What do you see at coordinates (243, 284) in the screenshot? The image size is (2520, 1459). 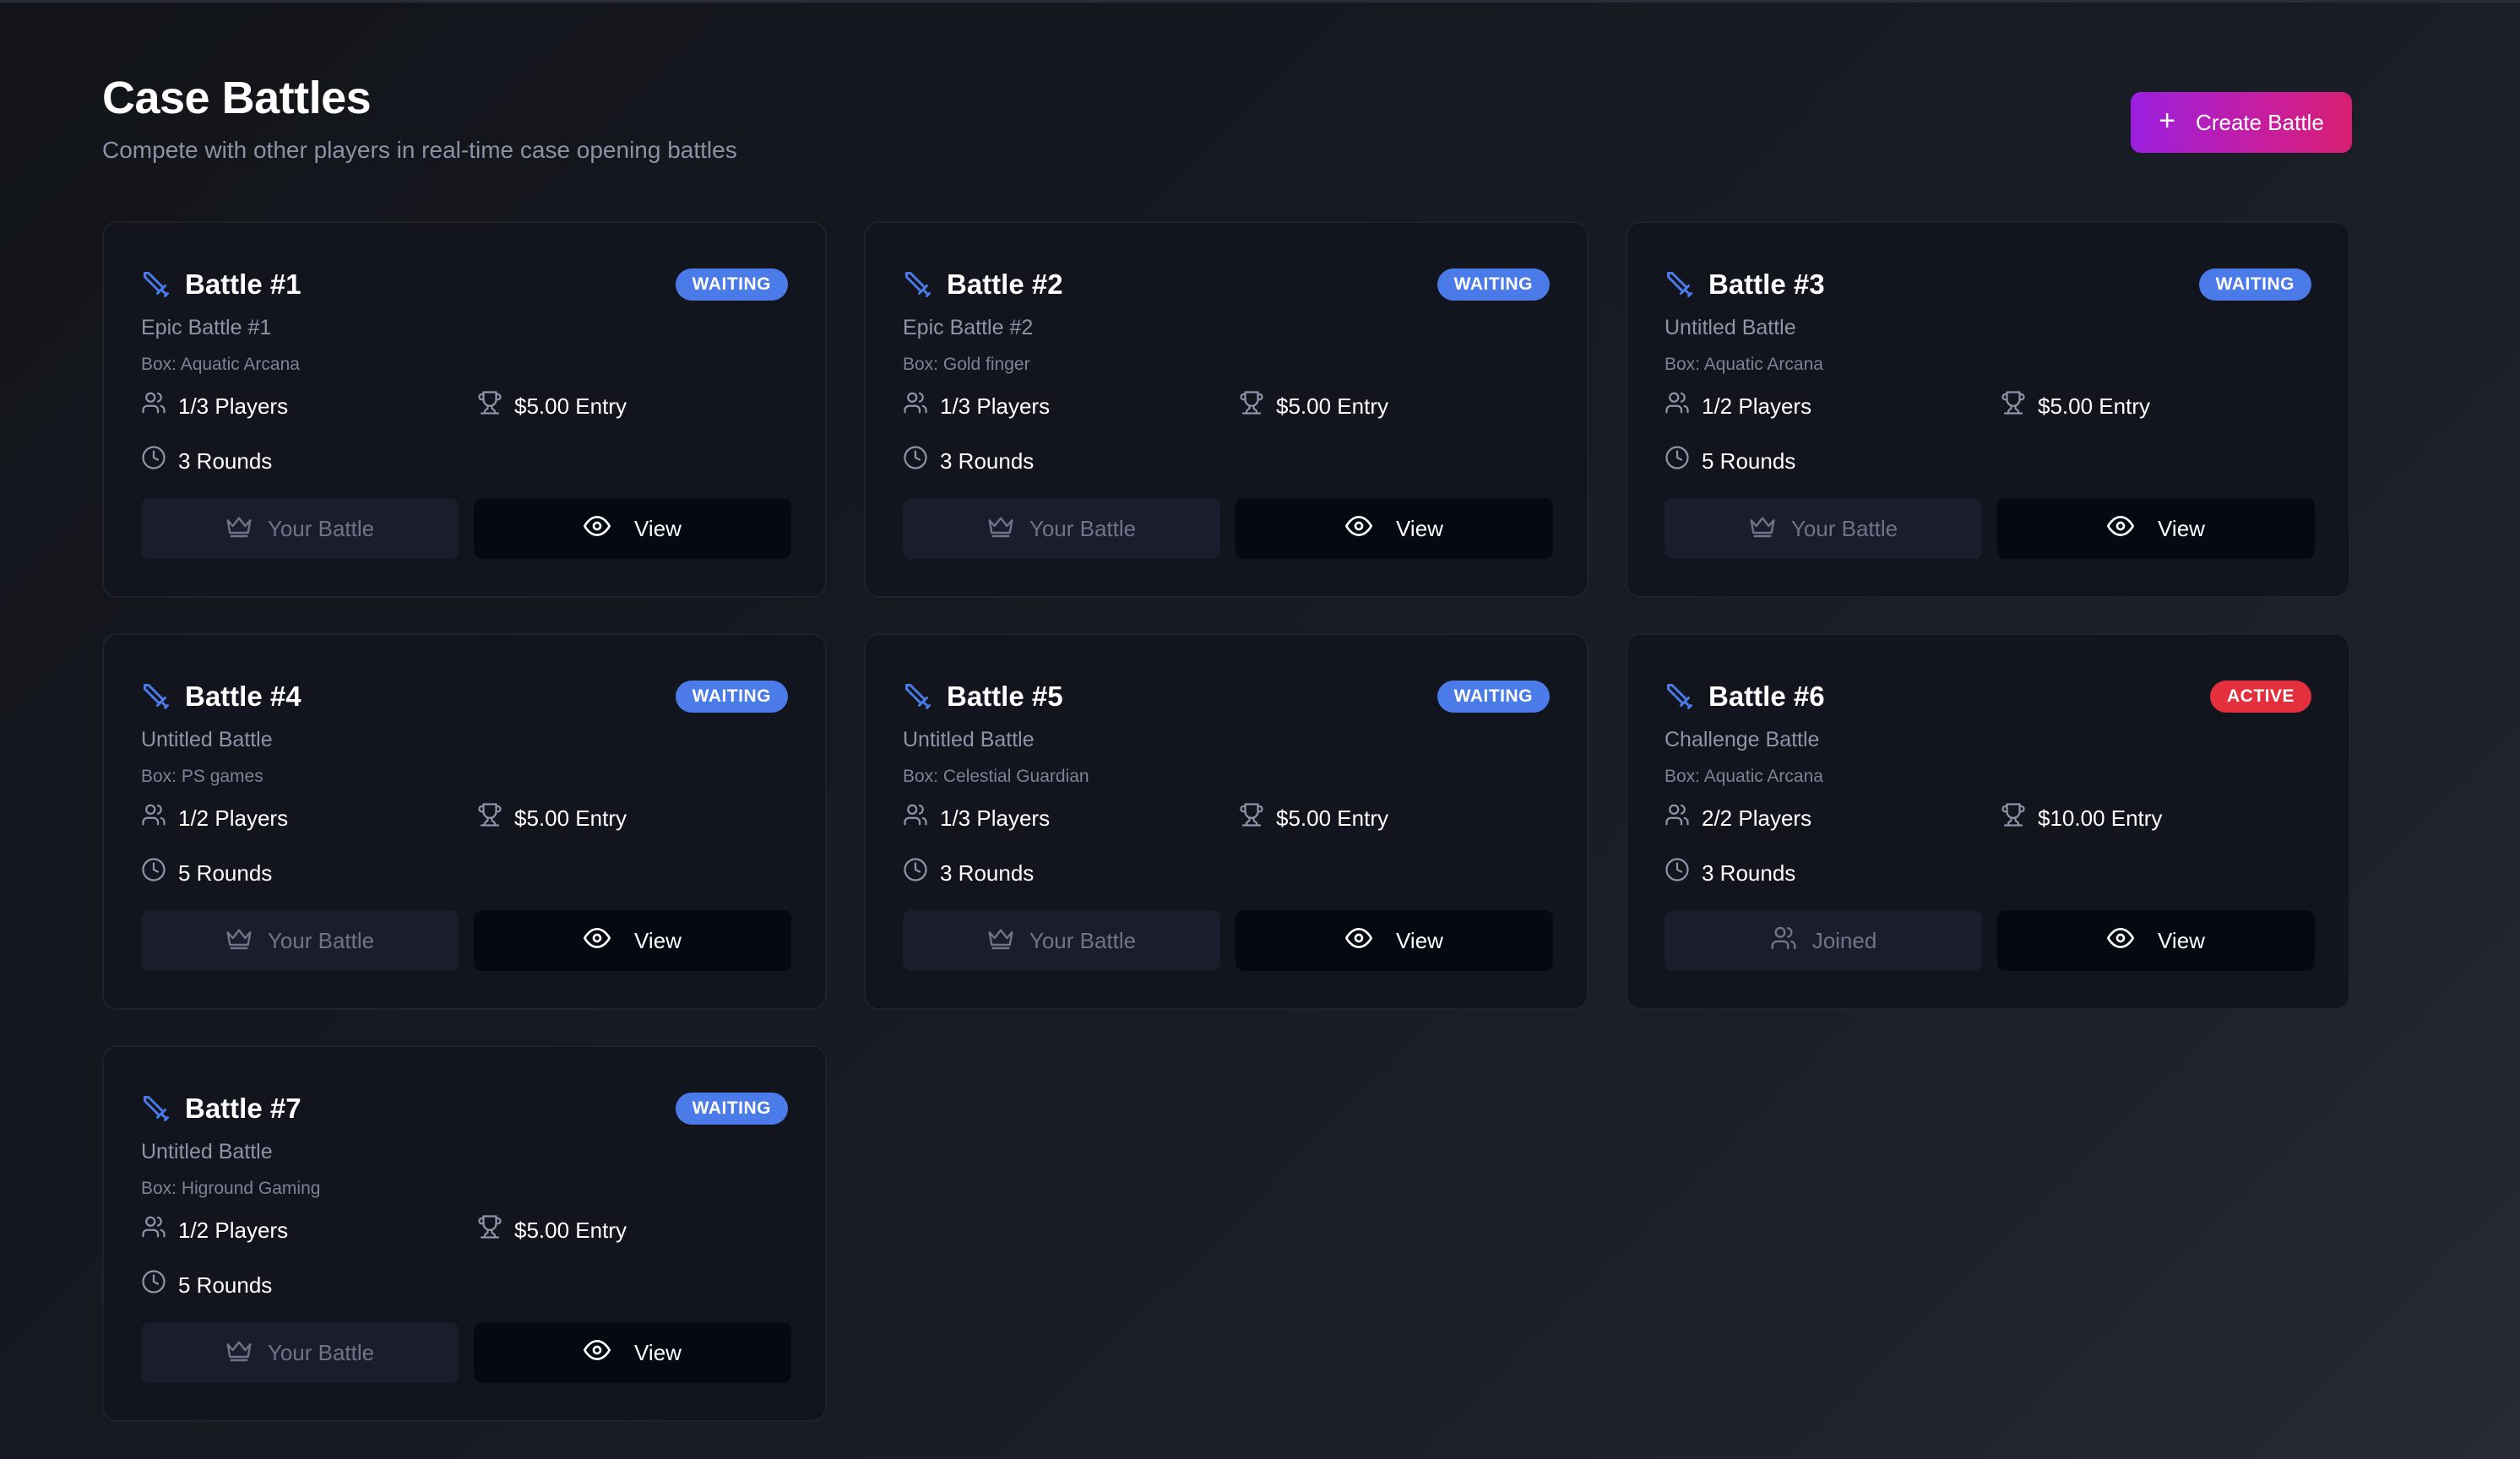 I see `battle-name: Battle #1` at bounding box center [243, 284].